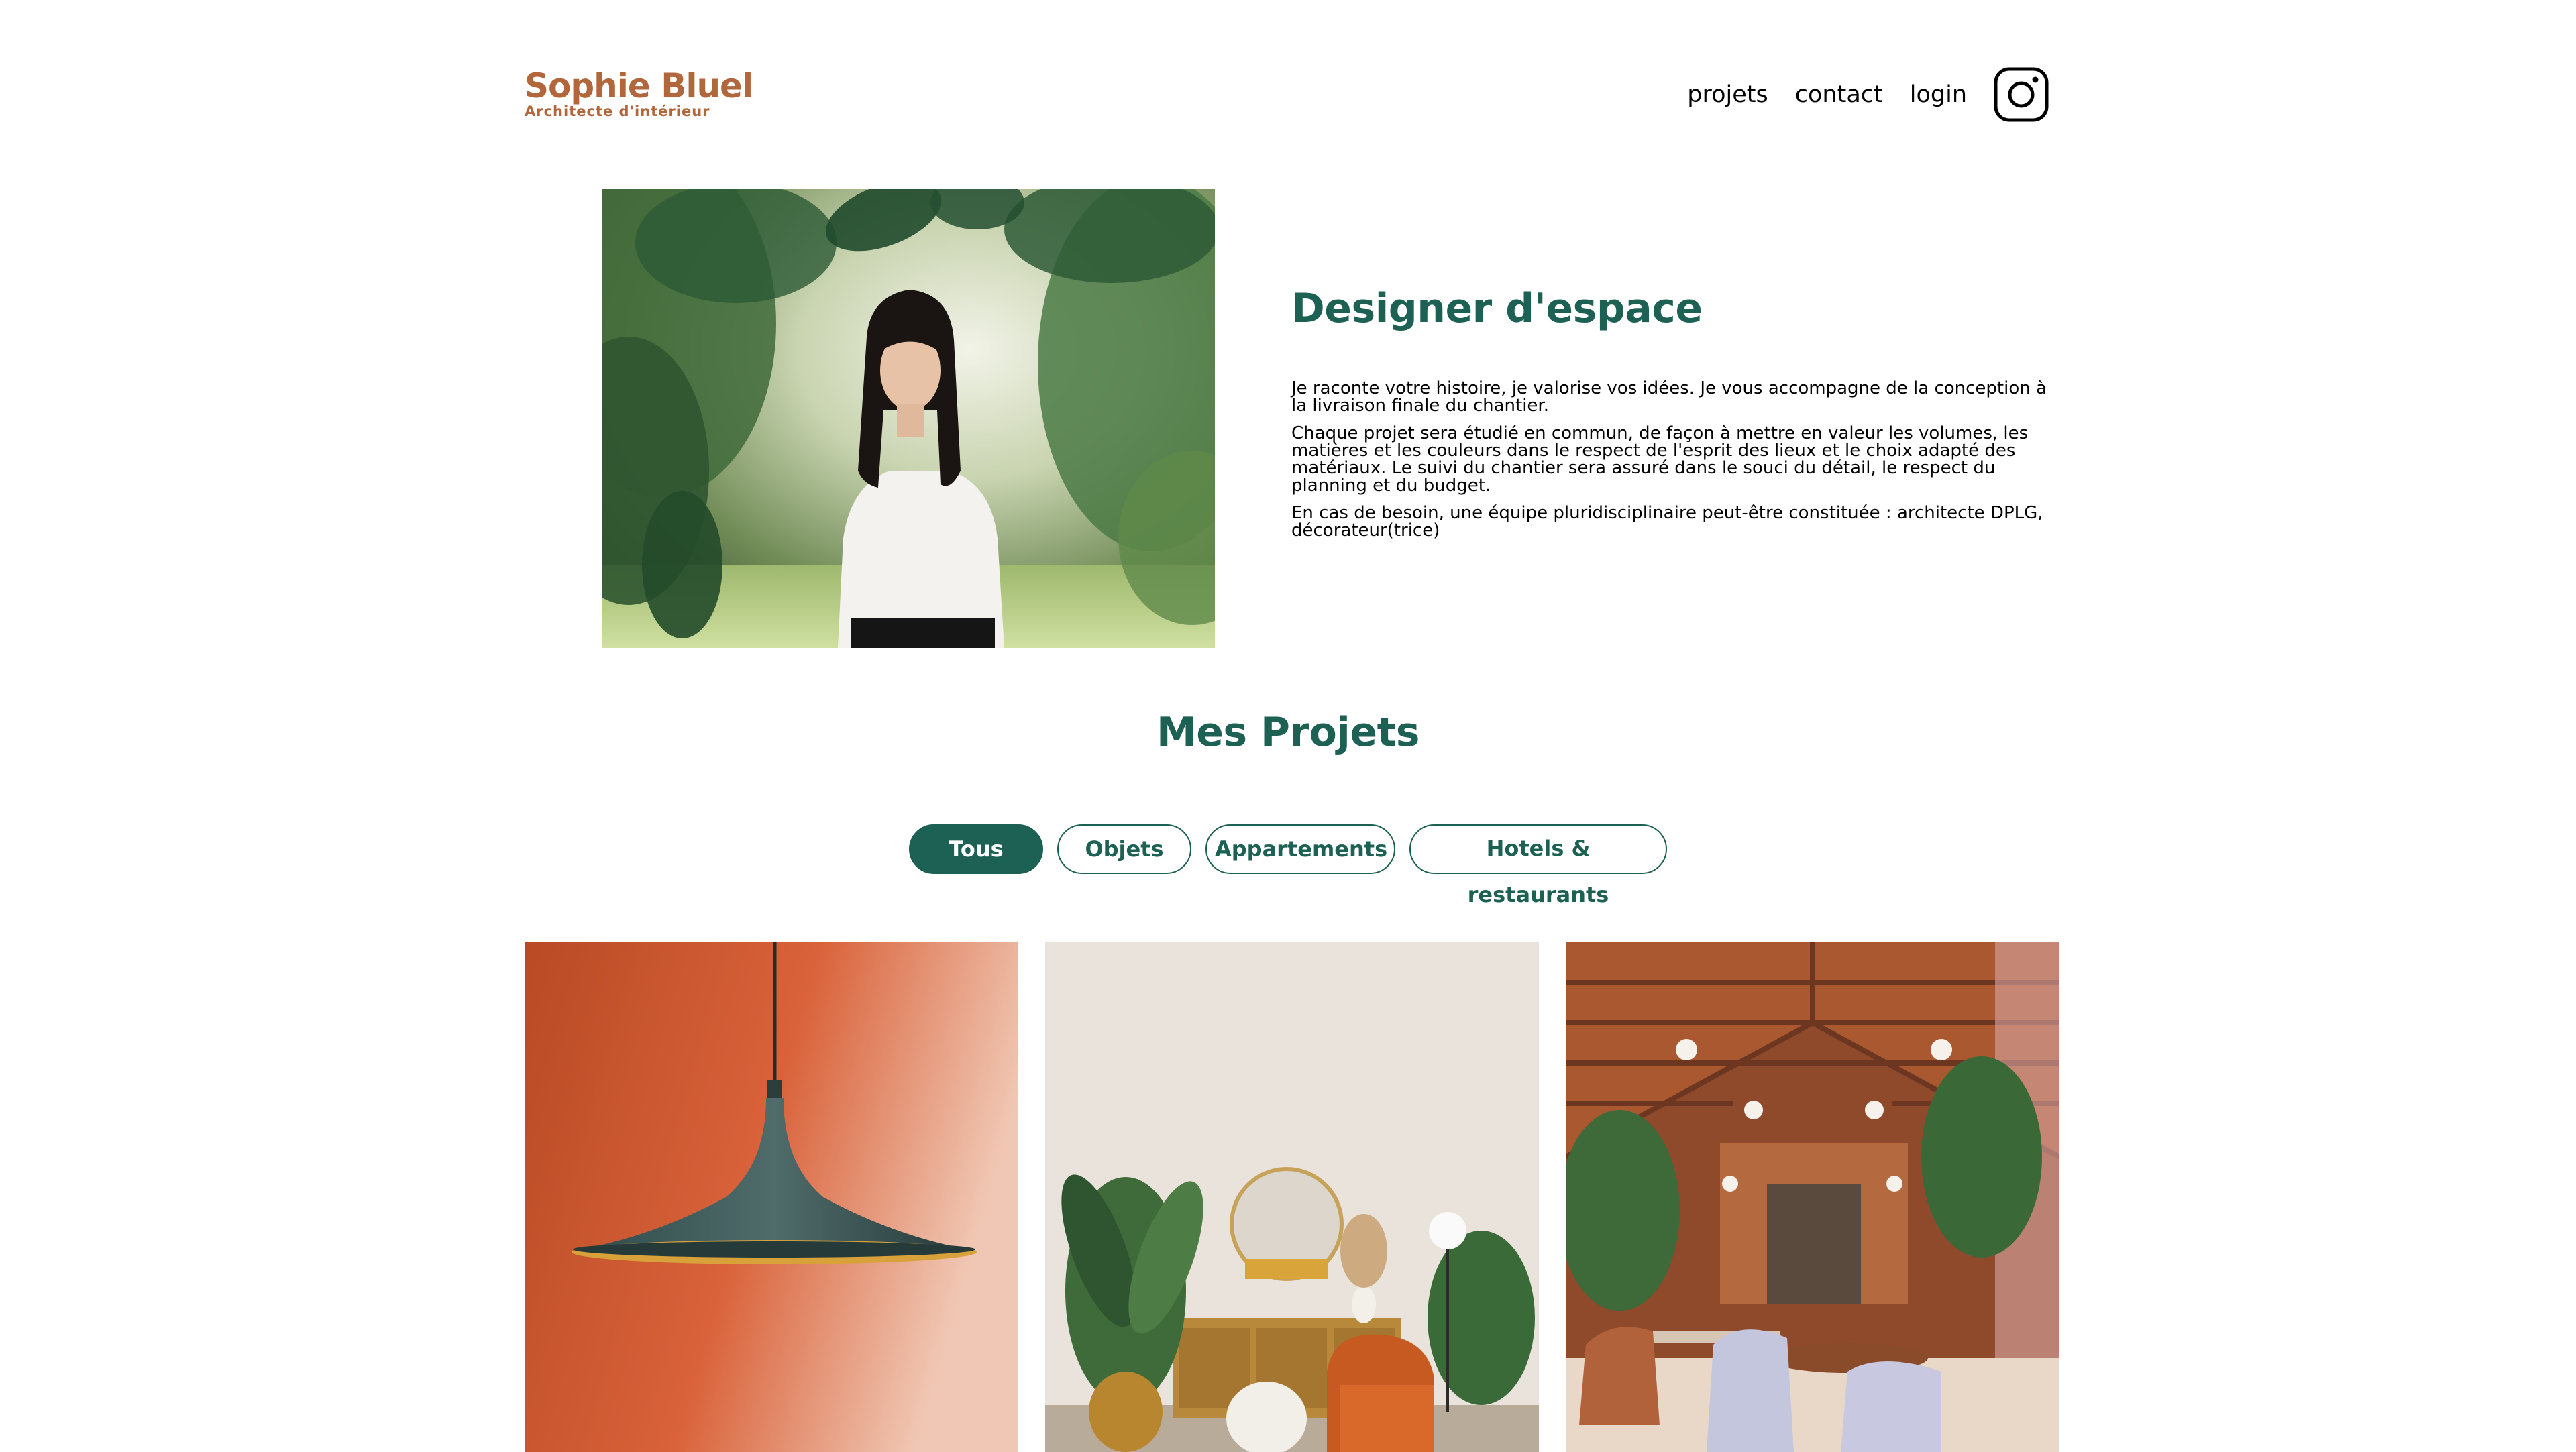 This screenshot has height=1452, width=2576. I want to click on project-image-restaurant, so click(1812, 1197).